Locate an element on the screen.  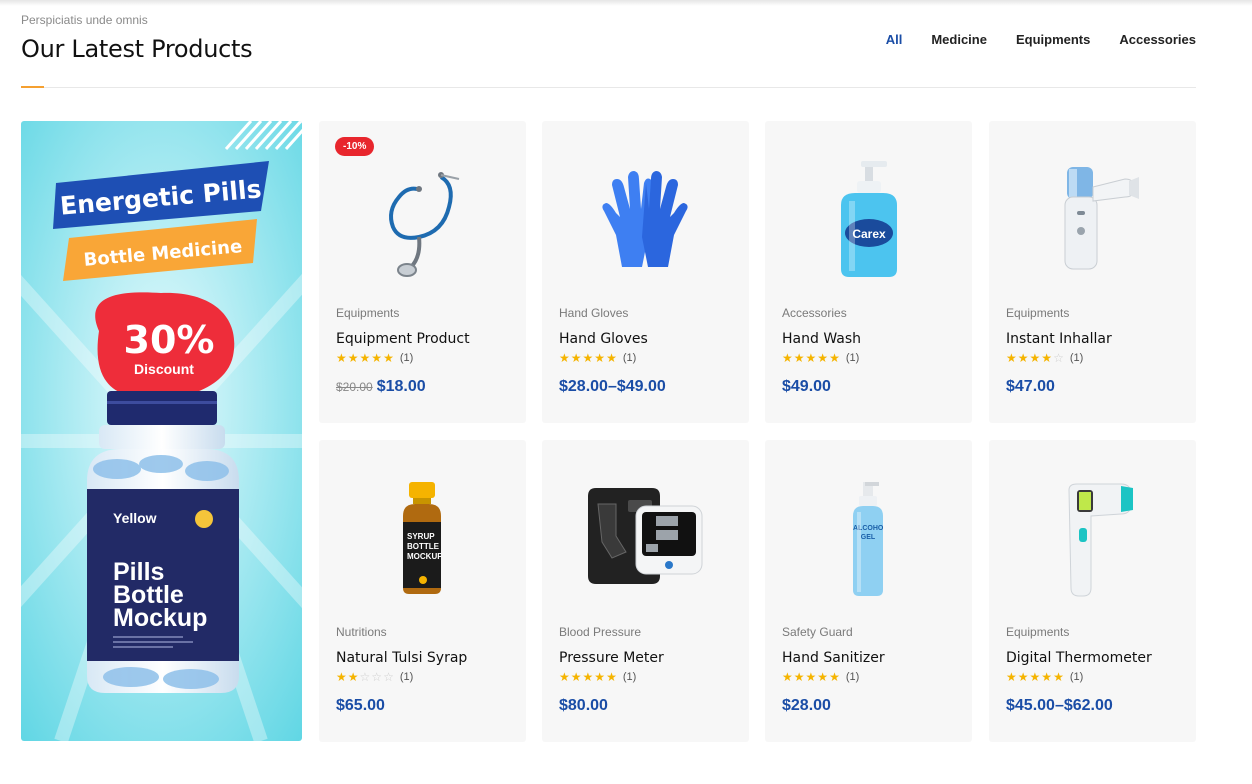
product-name: Hand Sanitizer is located at coordinates (833, 658).